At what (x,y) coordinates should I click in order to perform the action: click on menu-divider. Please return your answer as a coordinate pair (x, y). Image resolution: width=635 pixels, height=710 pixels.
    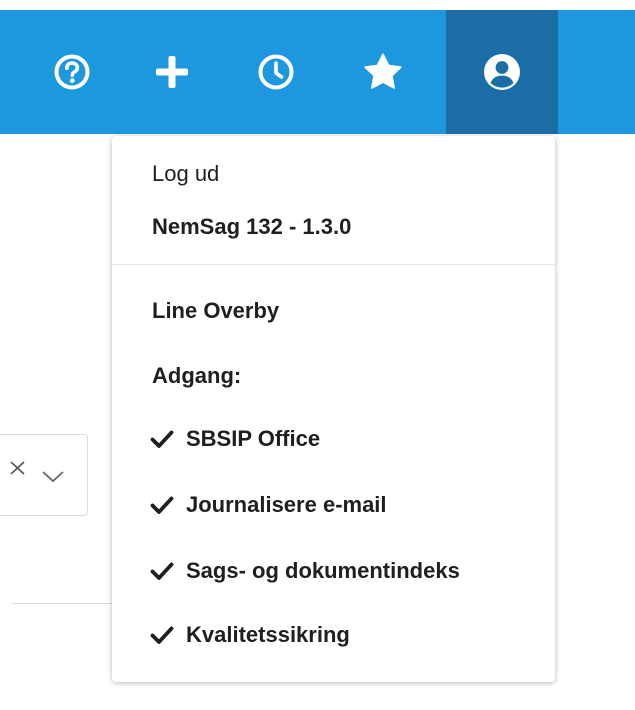
    Looking at the image, I should click on (333, 264).